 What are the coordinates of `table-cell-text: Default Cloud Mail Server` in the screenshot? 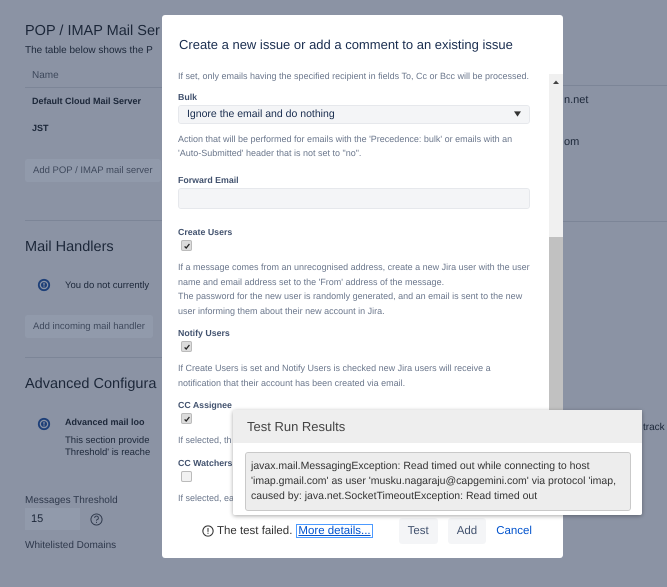 It's located at (87, 102).